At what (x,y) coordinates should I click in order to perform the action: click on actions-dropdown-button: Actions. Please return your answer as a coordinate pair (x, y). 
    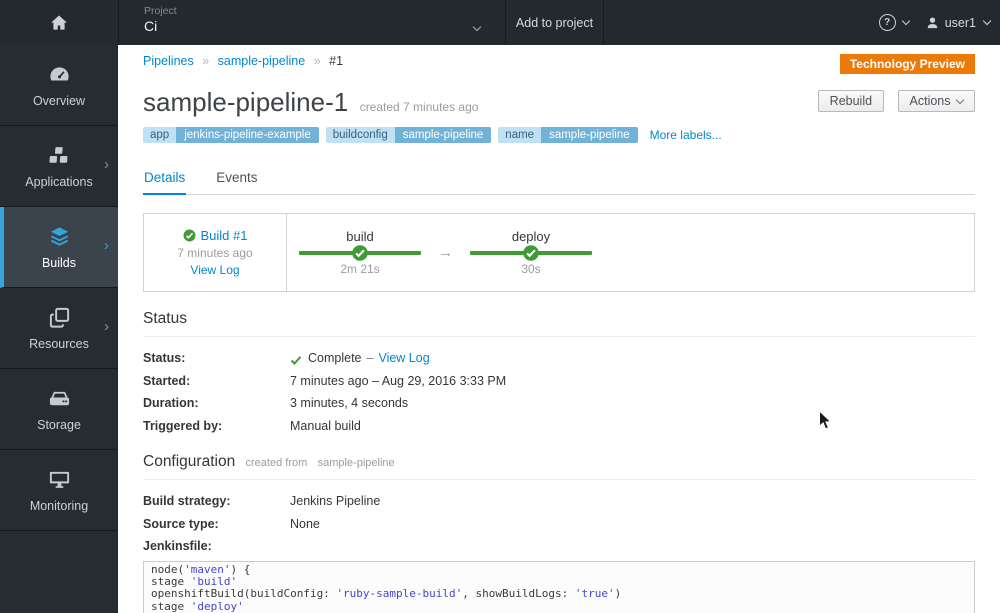
    Looking at the image, I should click on (936, 101).